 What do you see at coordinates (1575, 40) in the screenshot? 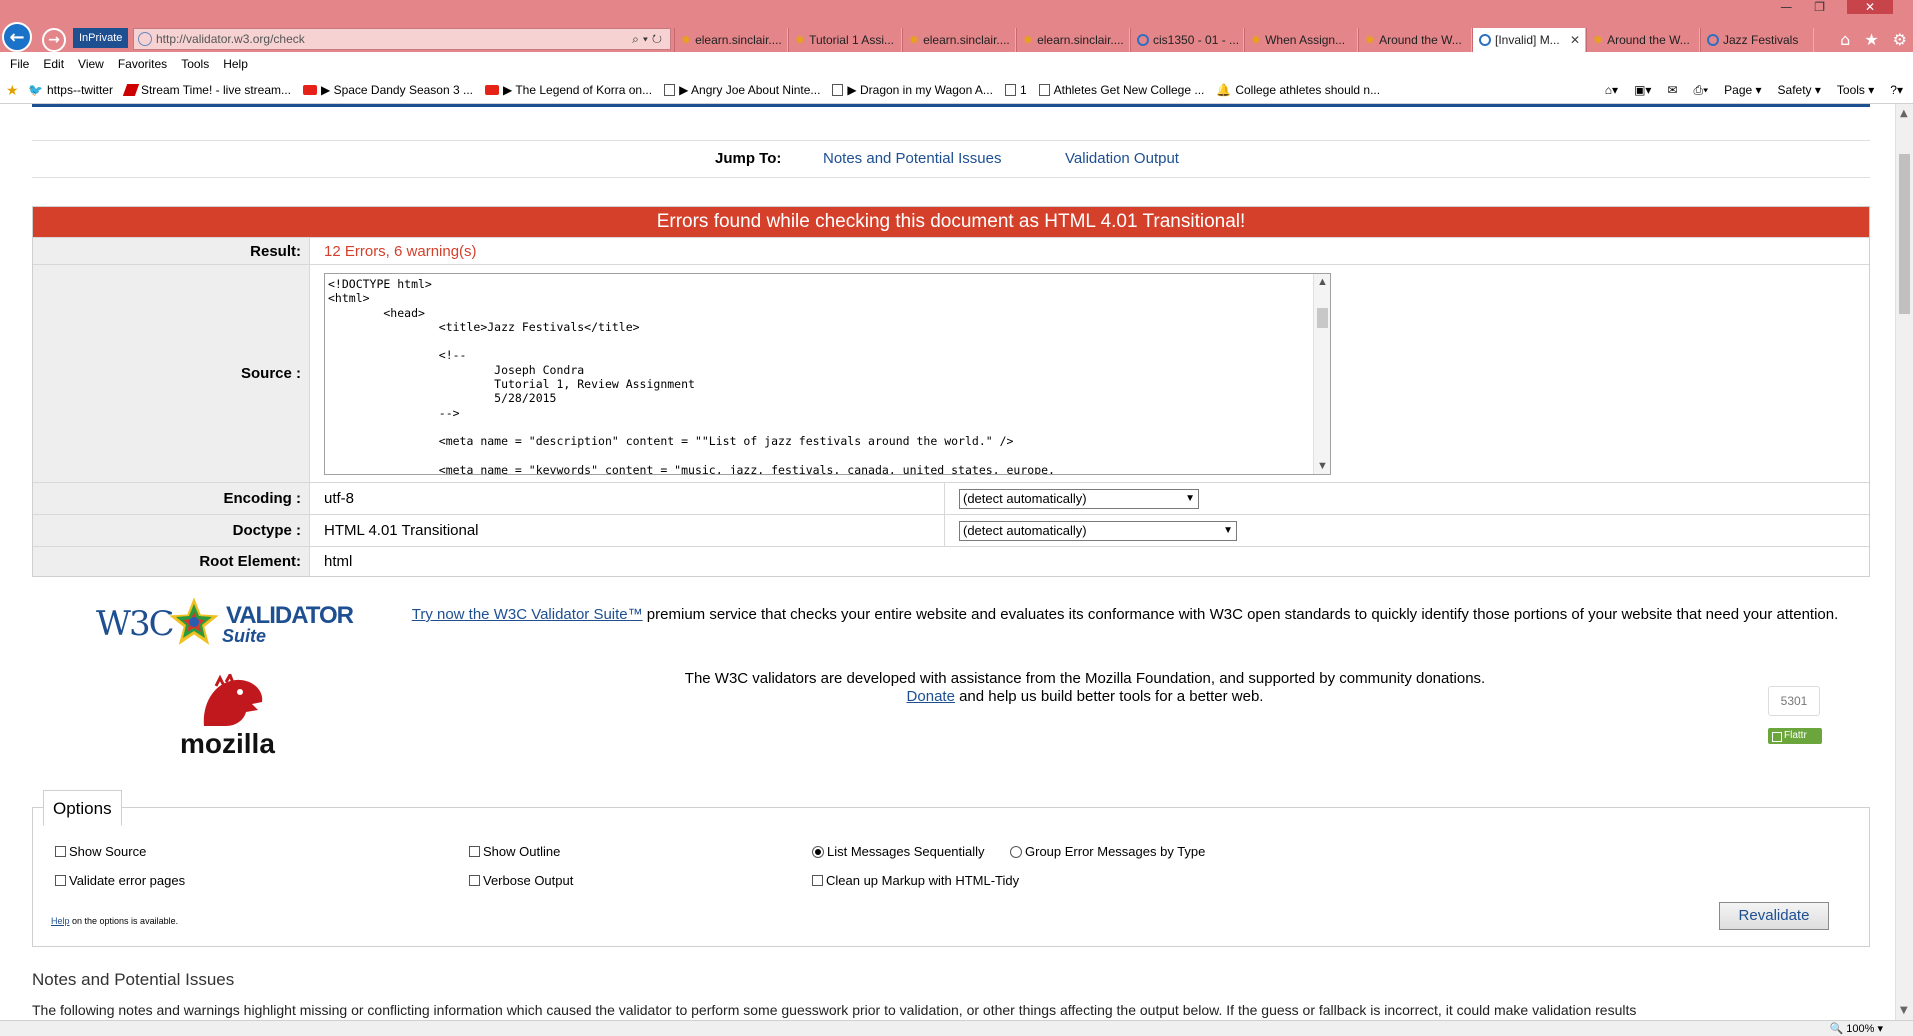
I see `close-tab-icon: ✕` at bounding box center [1575, 40].